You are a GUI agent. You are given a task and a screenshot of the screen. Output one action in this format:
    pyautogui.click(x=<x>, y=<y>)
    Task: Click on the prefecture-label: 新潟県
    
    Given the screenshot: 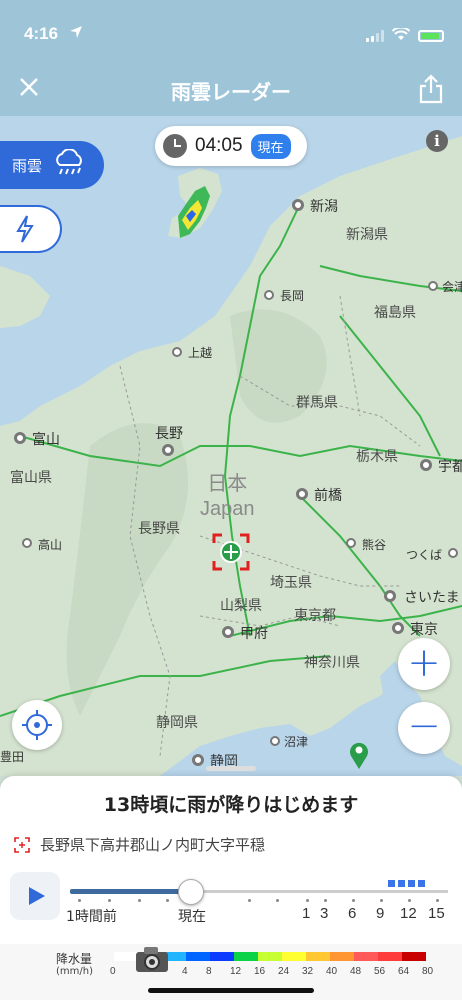 What is the action you would take?
    pyautogui.click(x=367, y=235)
    